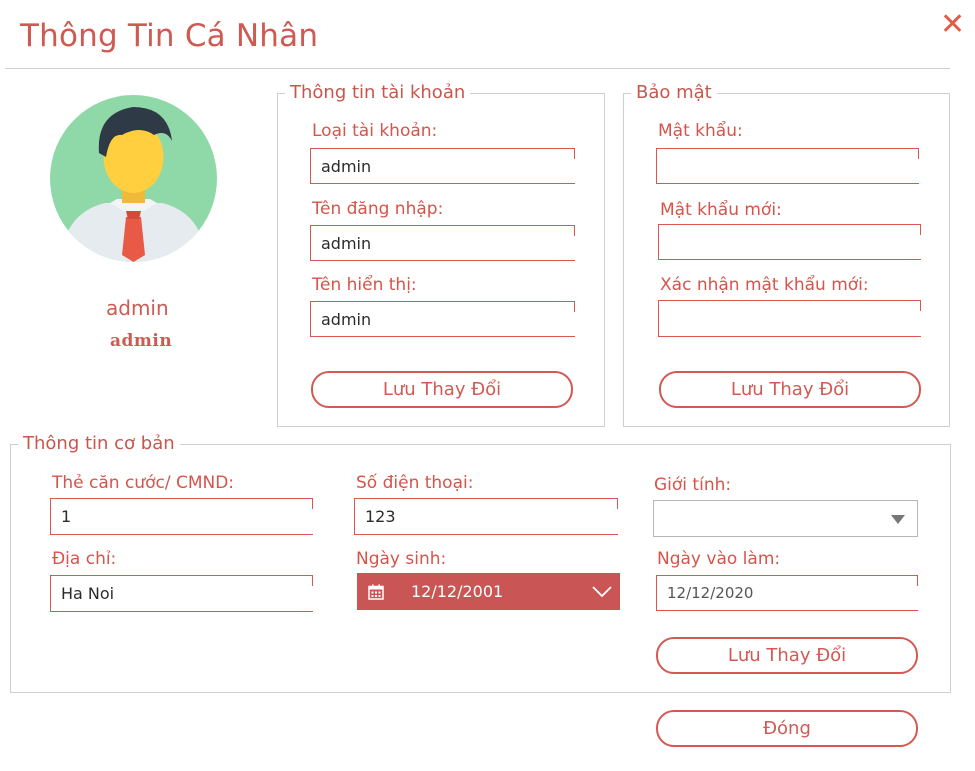  What do you see at coordinates (486, 516) in the screenshot?
I see `phone-field: 123` at bounding box center [486, 516].